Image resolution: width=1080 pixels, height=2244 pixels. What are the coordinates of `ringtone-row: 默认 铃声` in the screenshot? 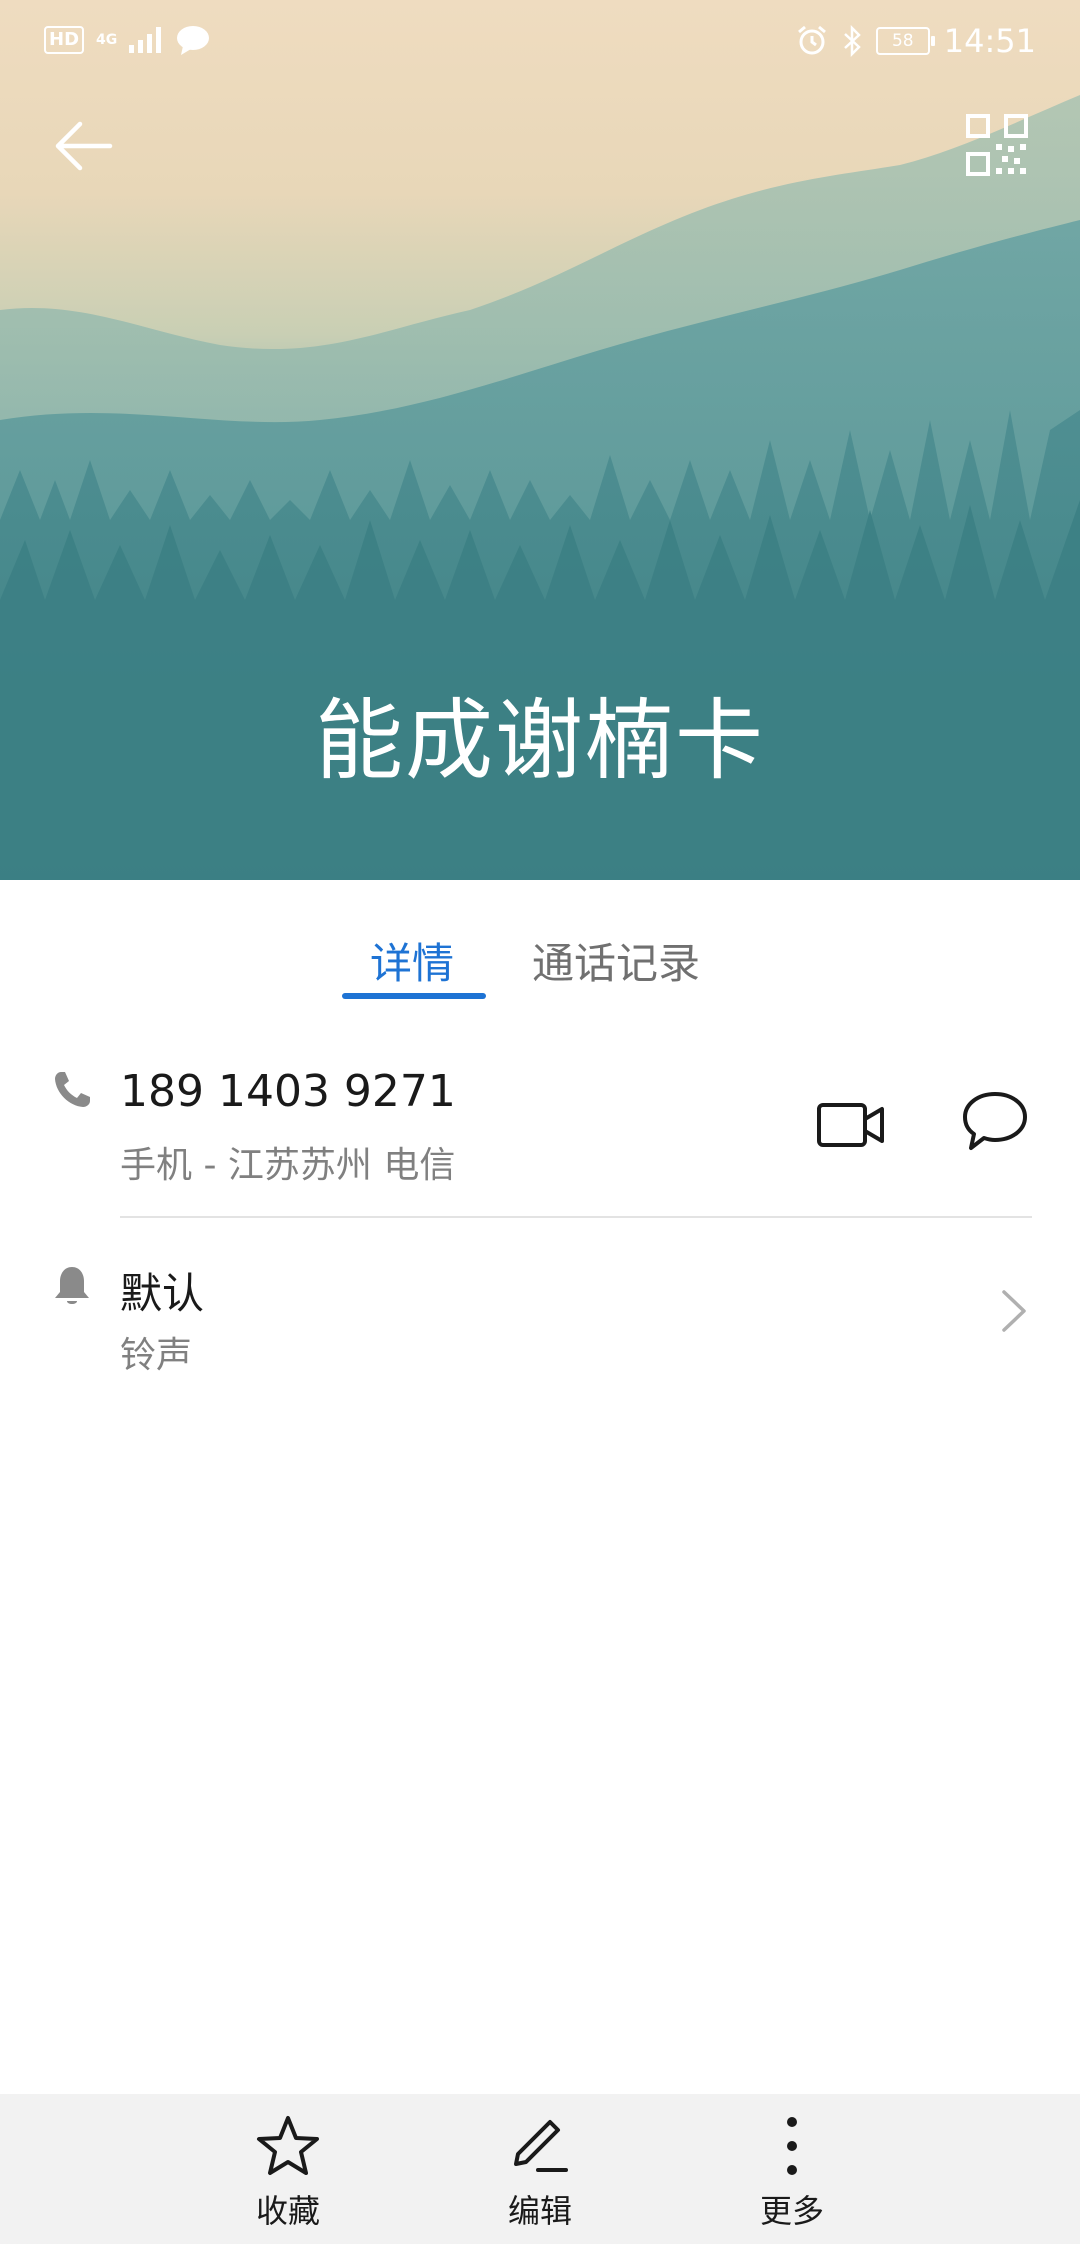 It's located at (540, 1310).